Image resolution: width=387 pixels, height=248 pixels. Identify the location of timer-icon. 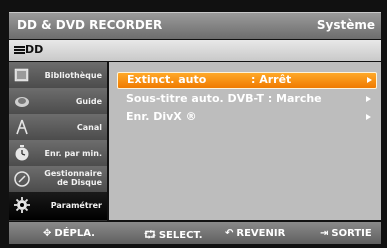
(22, 153).